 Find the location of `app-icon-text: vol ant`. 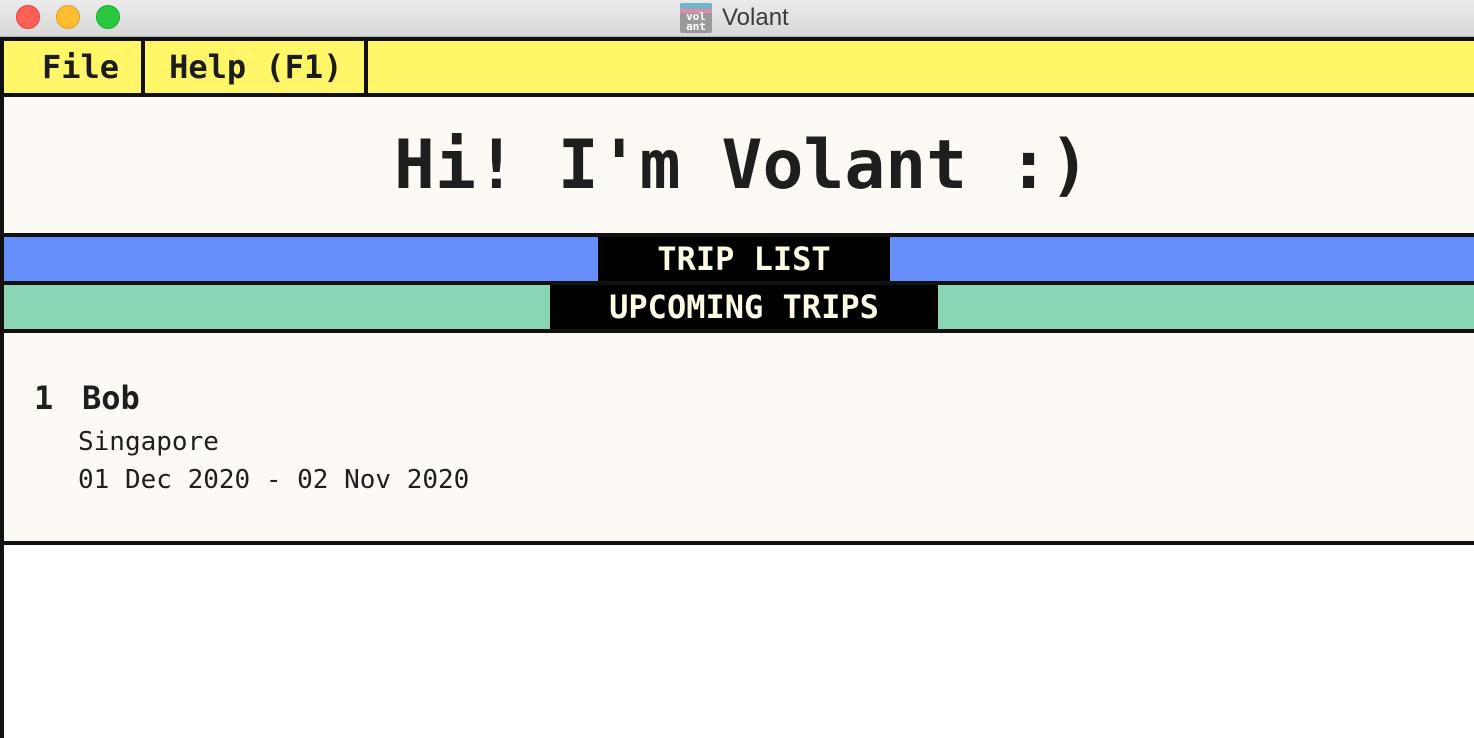

app-icon-text: vol ant is located at coordinates (696, 21).